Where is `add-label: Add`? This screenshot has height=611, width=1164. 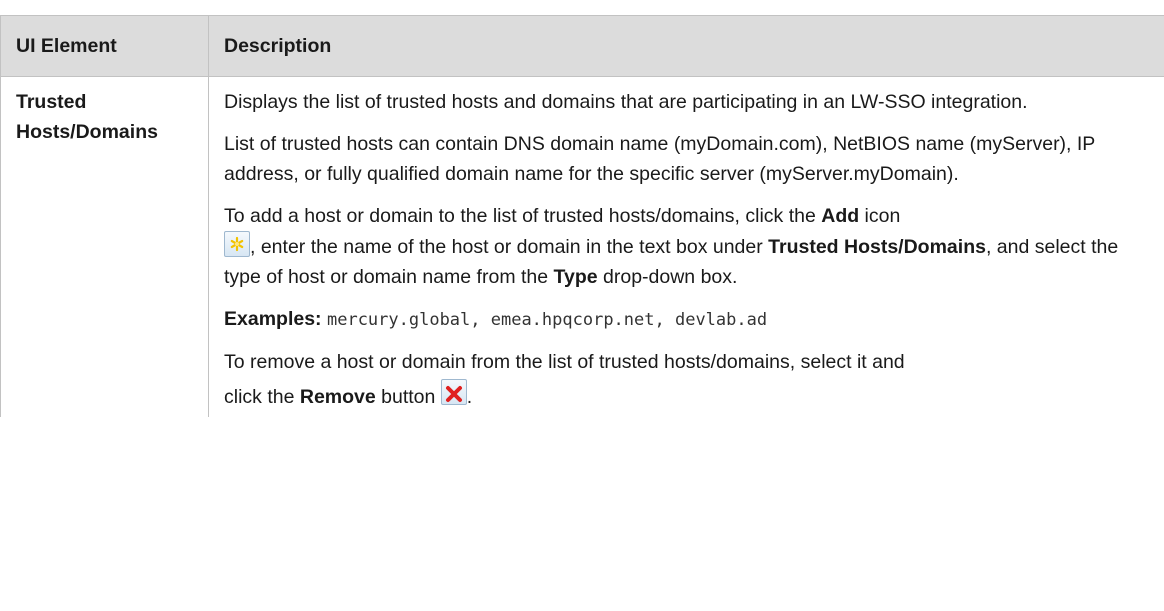
add-label: Add is located at coordinates (840, 216).